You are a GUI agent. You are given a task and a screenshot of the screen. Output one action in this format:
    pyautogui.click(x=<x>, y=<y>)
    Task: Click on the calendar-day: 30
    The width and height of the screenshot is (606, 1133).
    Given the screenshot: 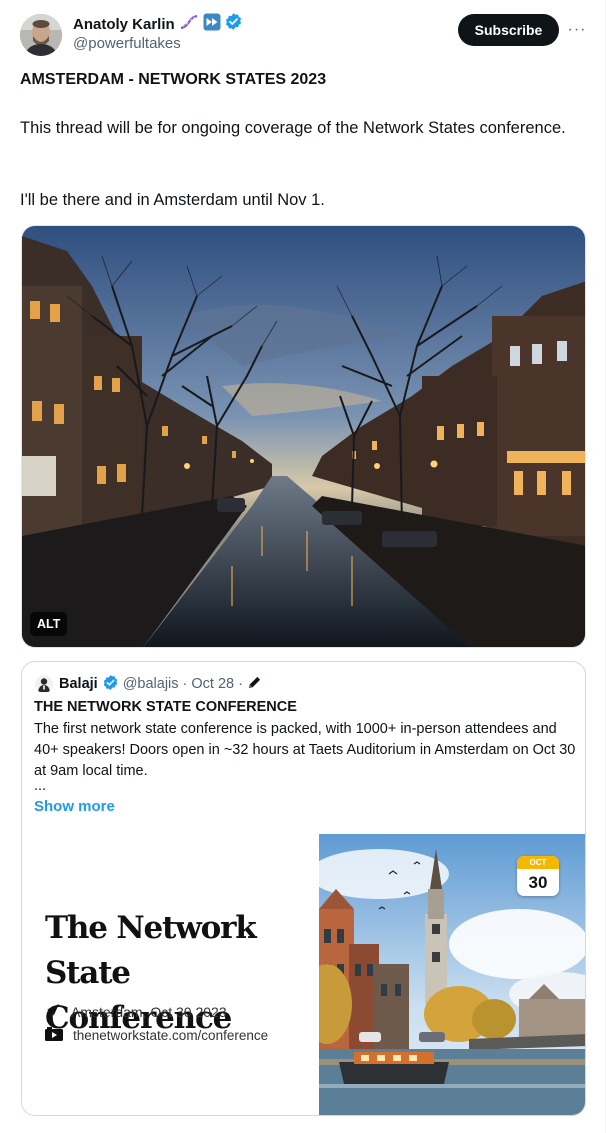 What is the action you would take?
    pyautogui.click(x=538, y=882)
    